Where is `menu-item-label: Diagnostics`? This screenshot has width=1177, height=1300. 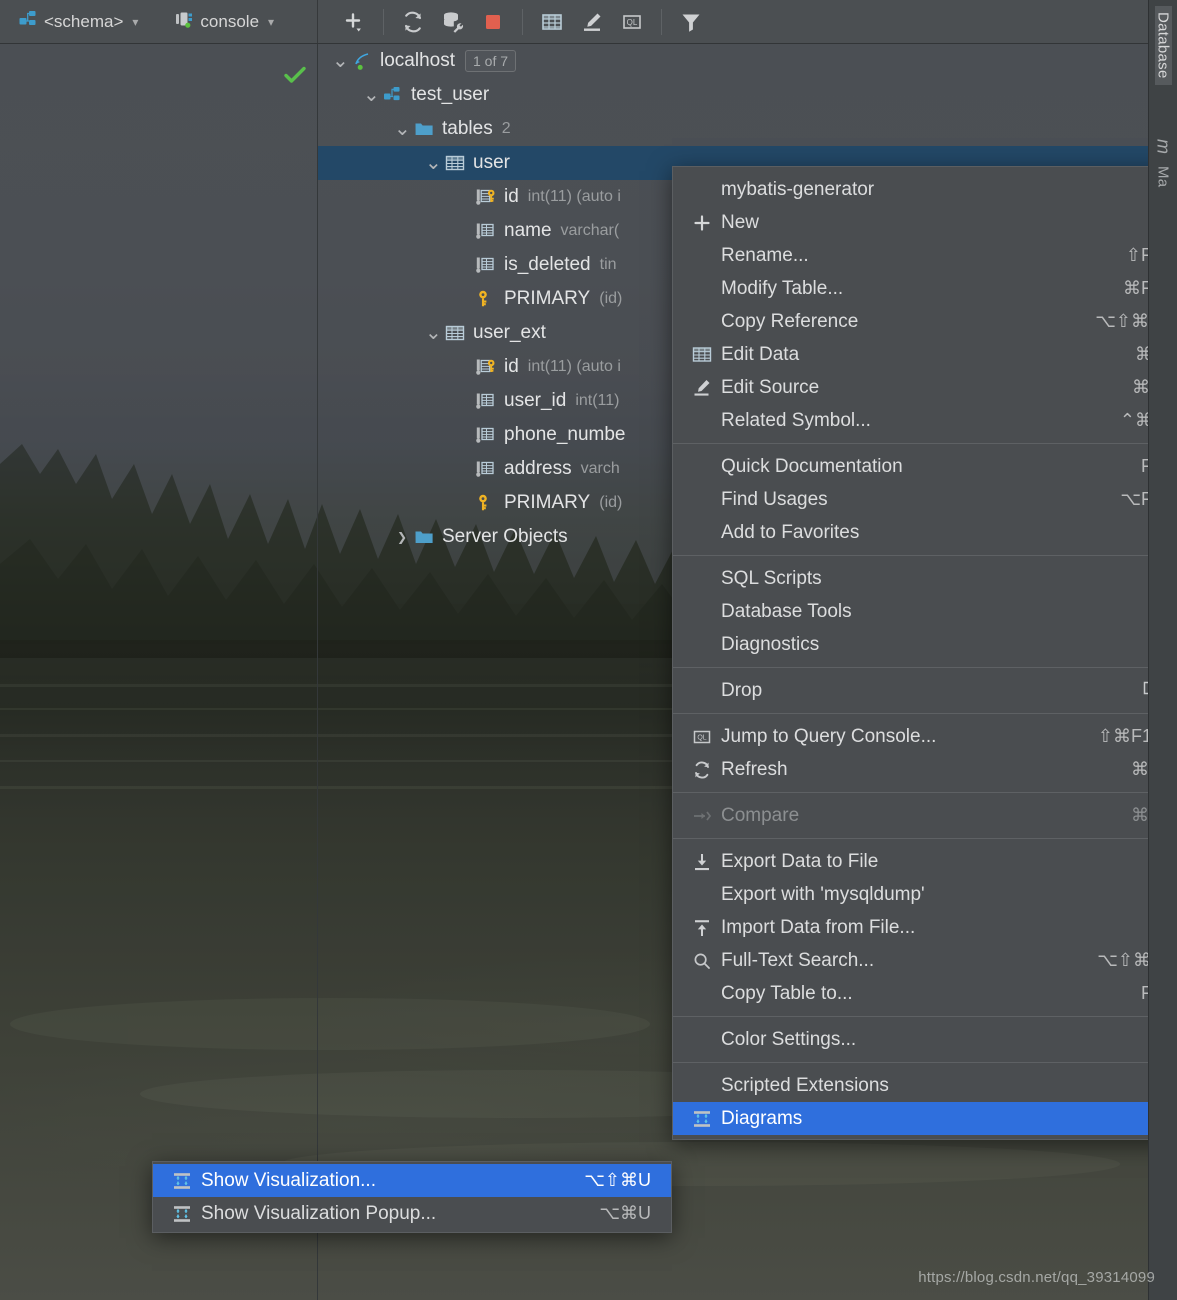
menu-item-label: Diagnostics is located at coordinates (770, 644).